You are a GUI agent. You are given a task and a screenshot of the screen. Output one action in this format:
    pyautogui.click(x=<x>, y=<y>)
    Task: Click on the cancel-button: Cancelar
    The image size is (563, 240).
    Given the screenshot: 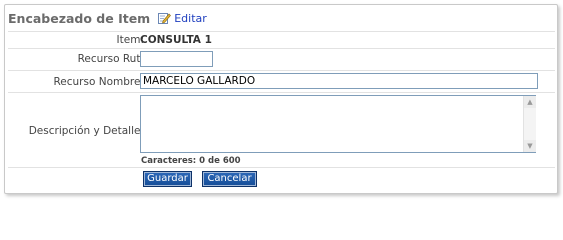 What is the action you would take?
    pyautogui.click(x=229, y=179)
    